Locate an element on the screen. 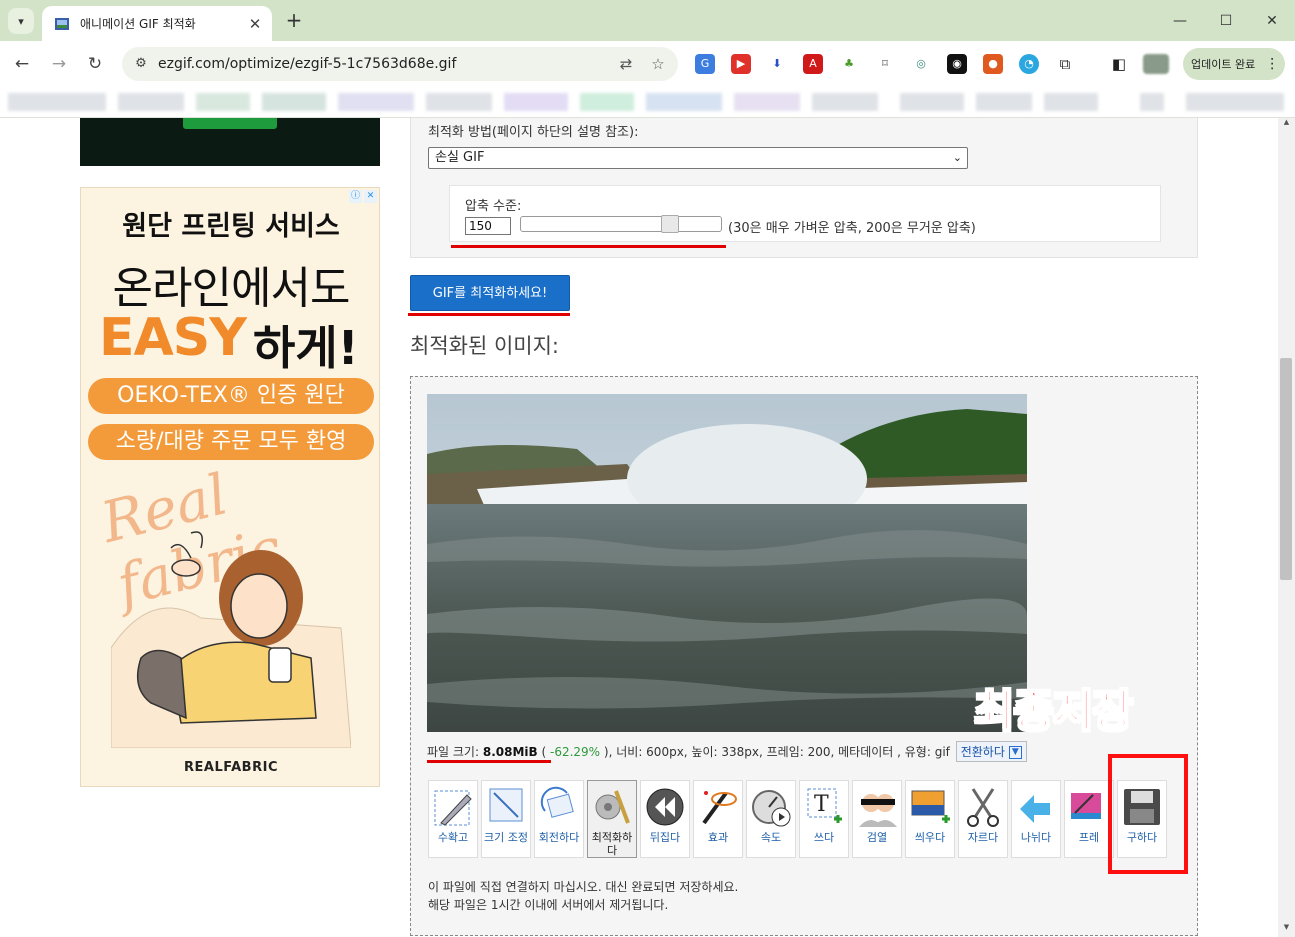 This screenshot has height=937, width=1295. tool-effects: 효과 is located at coordinates (718, 819).